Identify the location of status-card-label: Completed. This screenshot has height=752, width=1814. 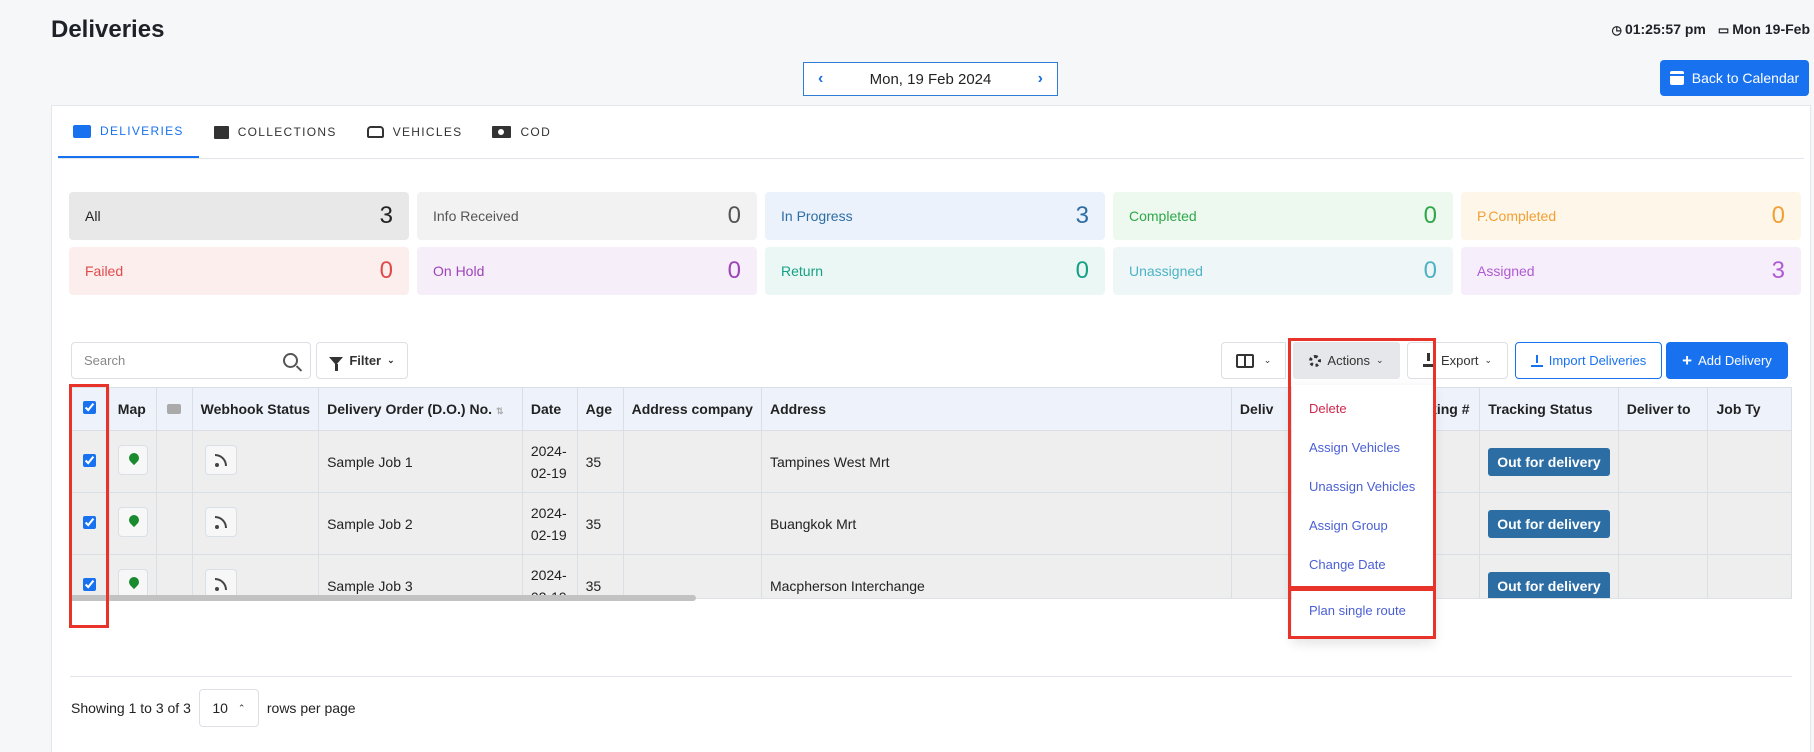
(1163, 216).